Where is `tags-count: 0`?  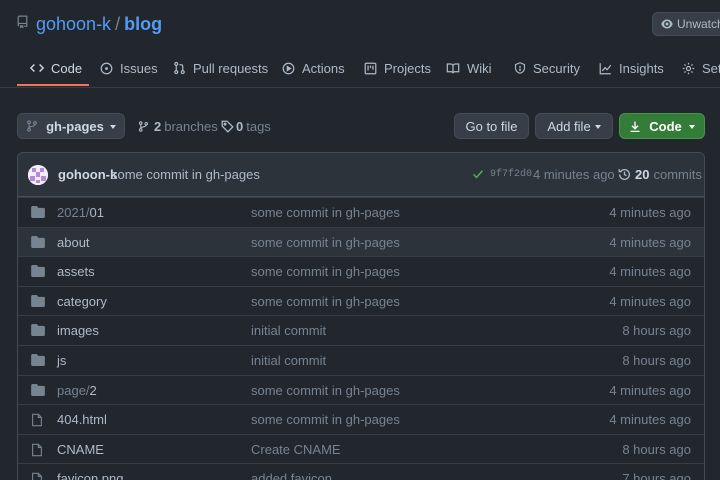 tags-count: 0 is located at coordinates (240, 126).